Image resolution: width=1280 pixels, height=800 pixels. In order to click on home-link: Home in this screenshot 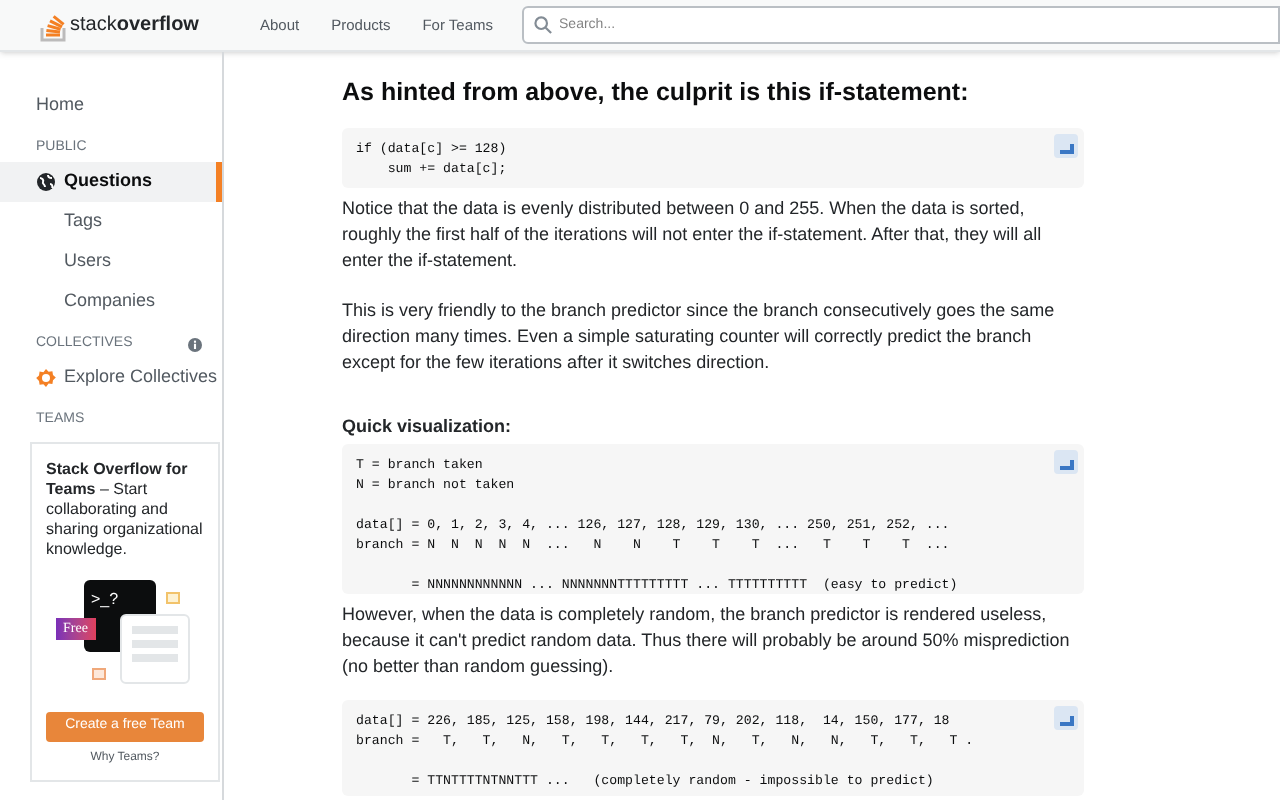, I will do `click(111, 106)`.